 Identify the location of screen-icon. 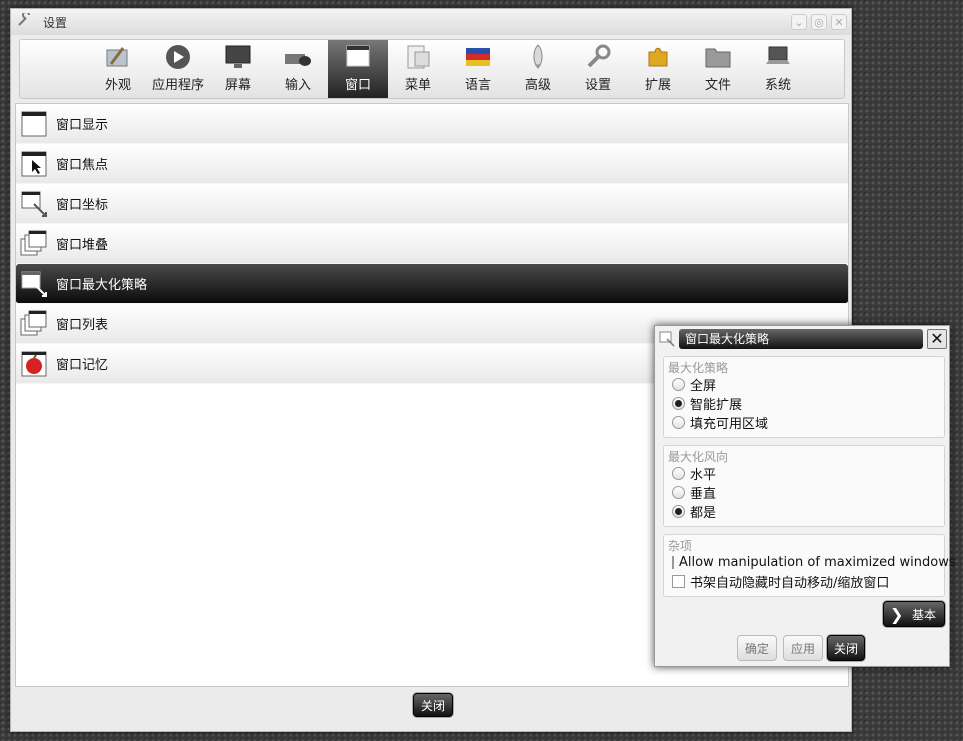
(238, 56).